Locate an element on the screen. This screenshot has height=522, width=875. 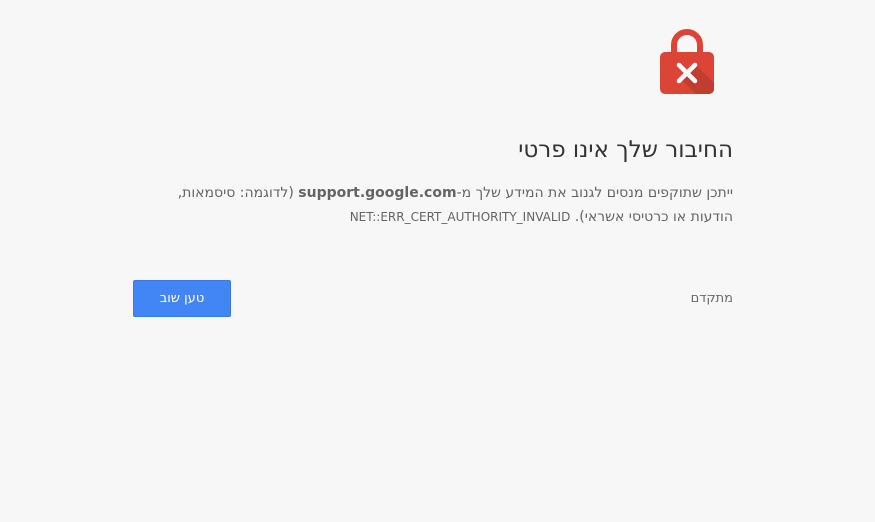
error-code: NET::ERR_CERT_AUTHORITY_INVALID is located at coordinates (460, 217).